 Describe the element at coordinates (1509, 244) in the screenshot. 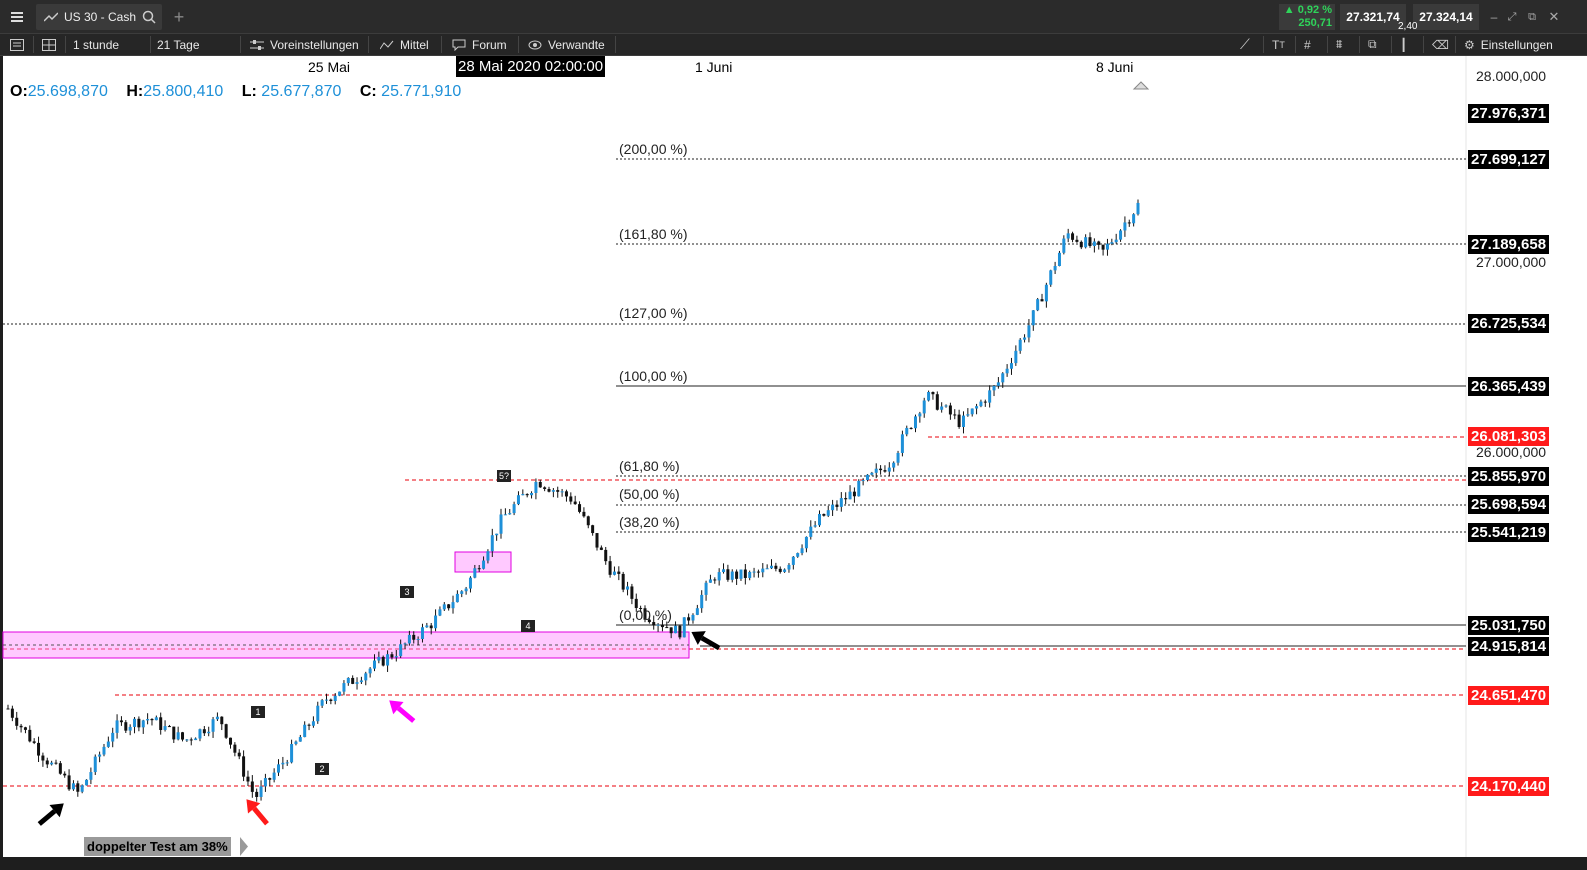

I see `level-tag-161: 27.189,658` at that location.